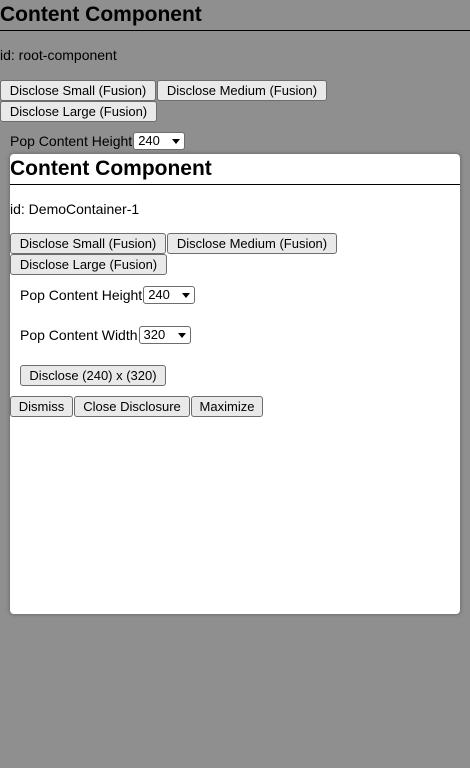 This screenshot has height=768, width=470. Describe the element at coordinates (58, 55) in the screenshot. I see `root-id-label: id: root-component` at that location.